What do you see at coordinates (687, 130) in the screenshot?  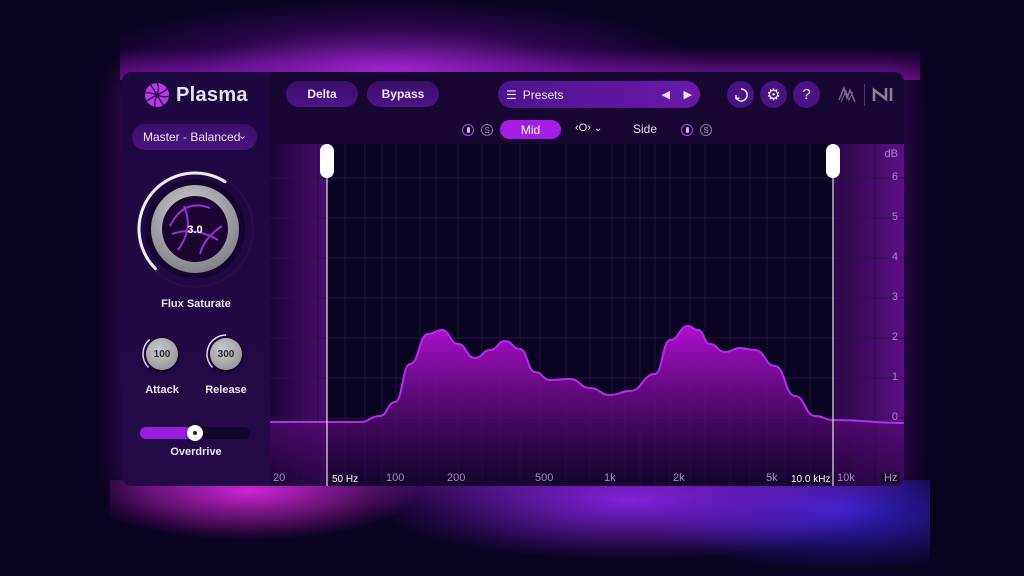 I see `side-listen-icon` at bounding box center [687, 130].